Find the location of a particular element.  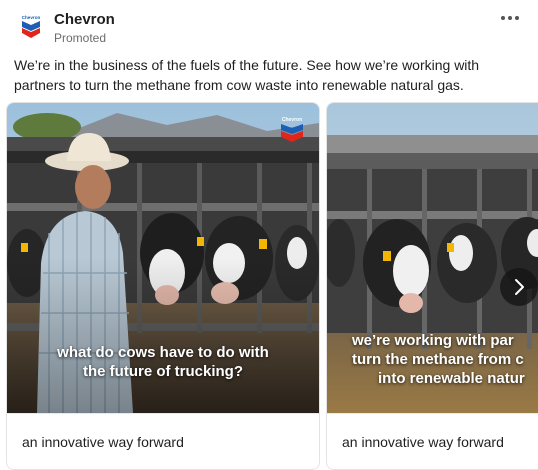

caption-line: into renewable natur is located at coordinates (451, 378).